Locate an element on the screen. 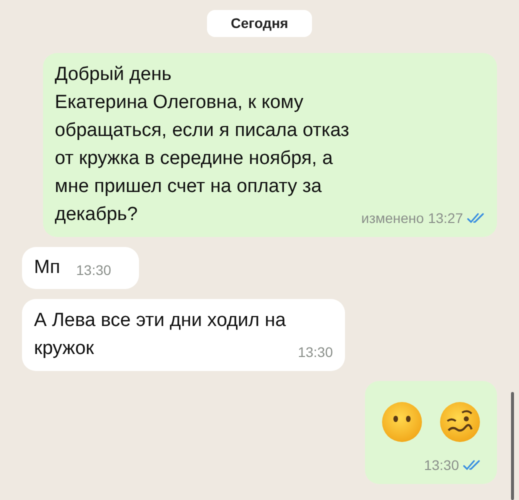 The image size is (519, 500). date-divider: Сегодня is located at coordinates (259, 23).